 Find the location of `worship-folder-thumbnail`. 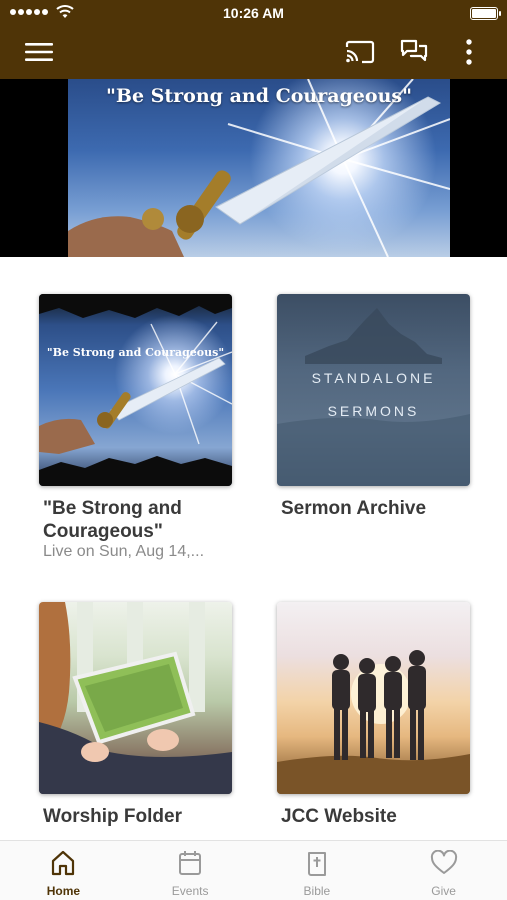

worship-folder-thumbnail is located at coordinates (135, 698).